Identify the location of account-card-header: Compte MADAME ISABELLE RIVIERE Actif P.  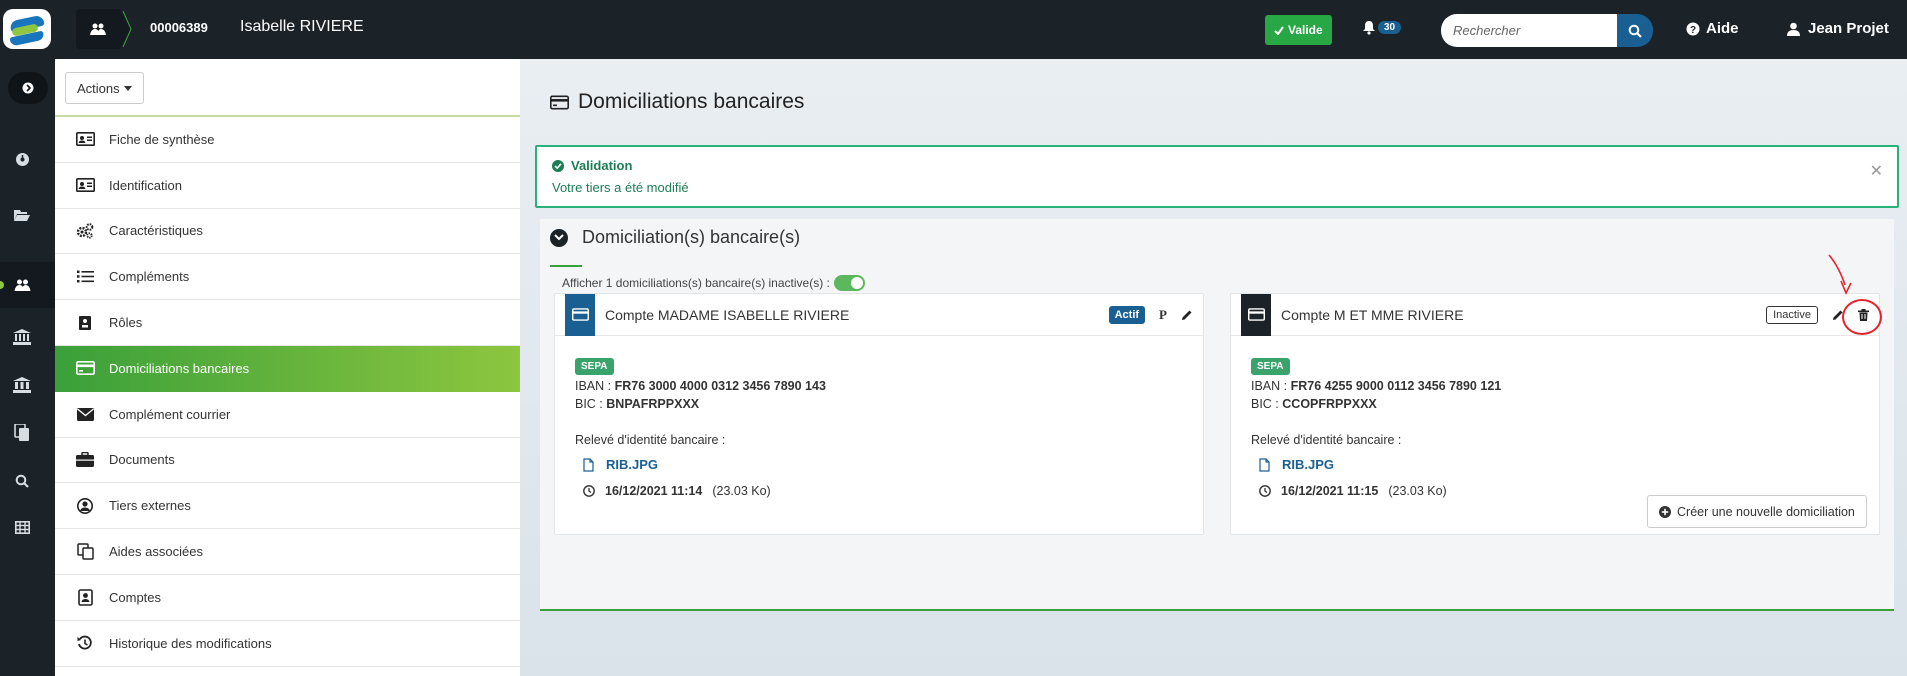
(879, 314).